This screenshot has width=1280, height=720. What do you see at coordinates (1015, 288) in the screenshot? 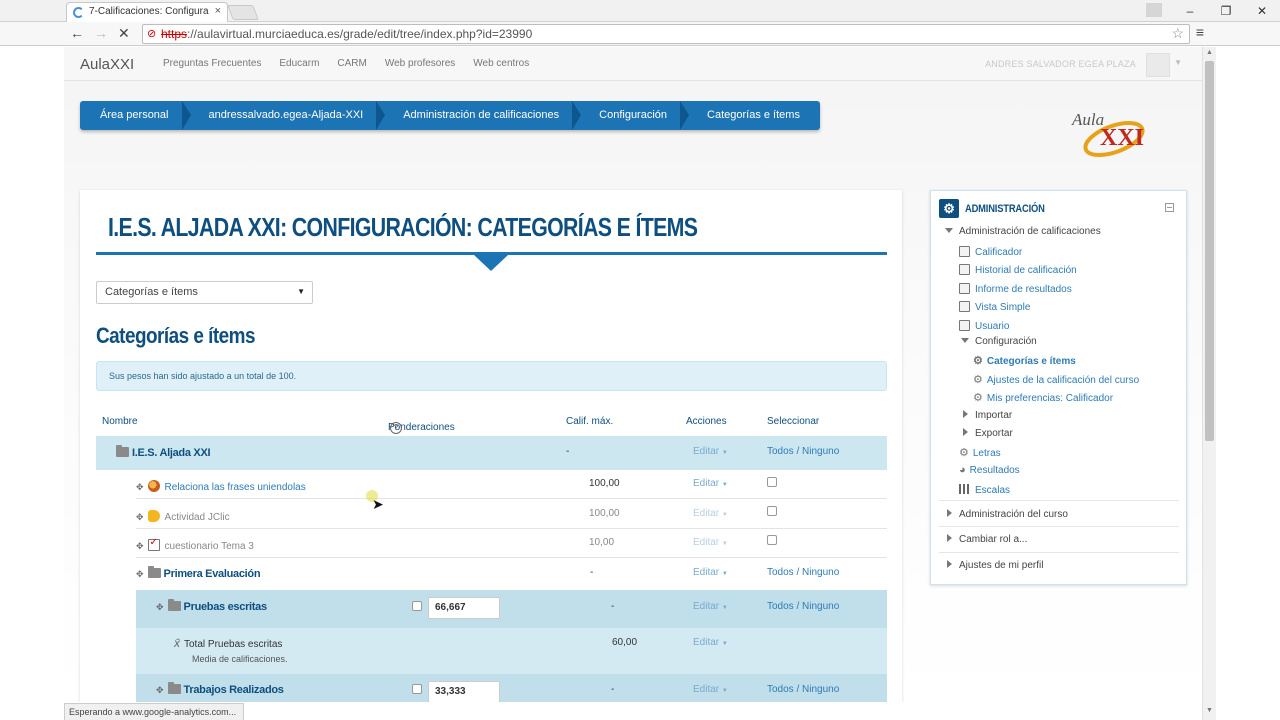
I see `tree-item-informe: Informe de resultados` at bounding box center [1015, 288].